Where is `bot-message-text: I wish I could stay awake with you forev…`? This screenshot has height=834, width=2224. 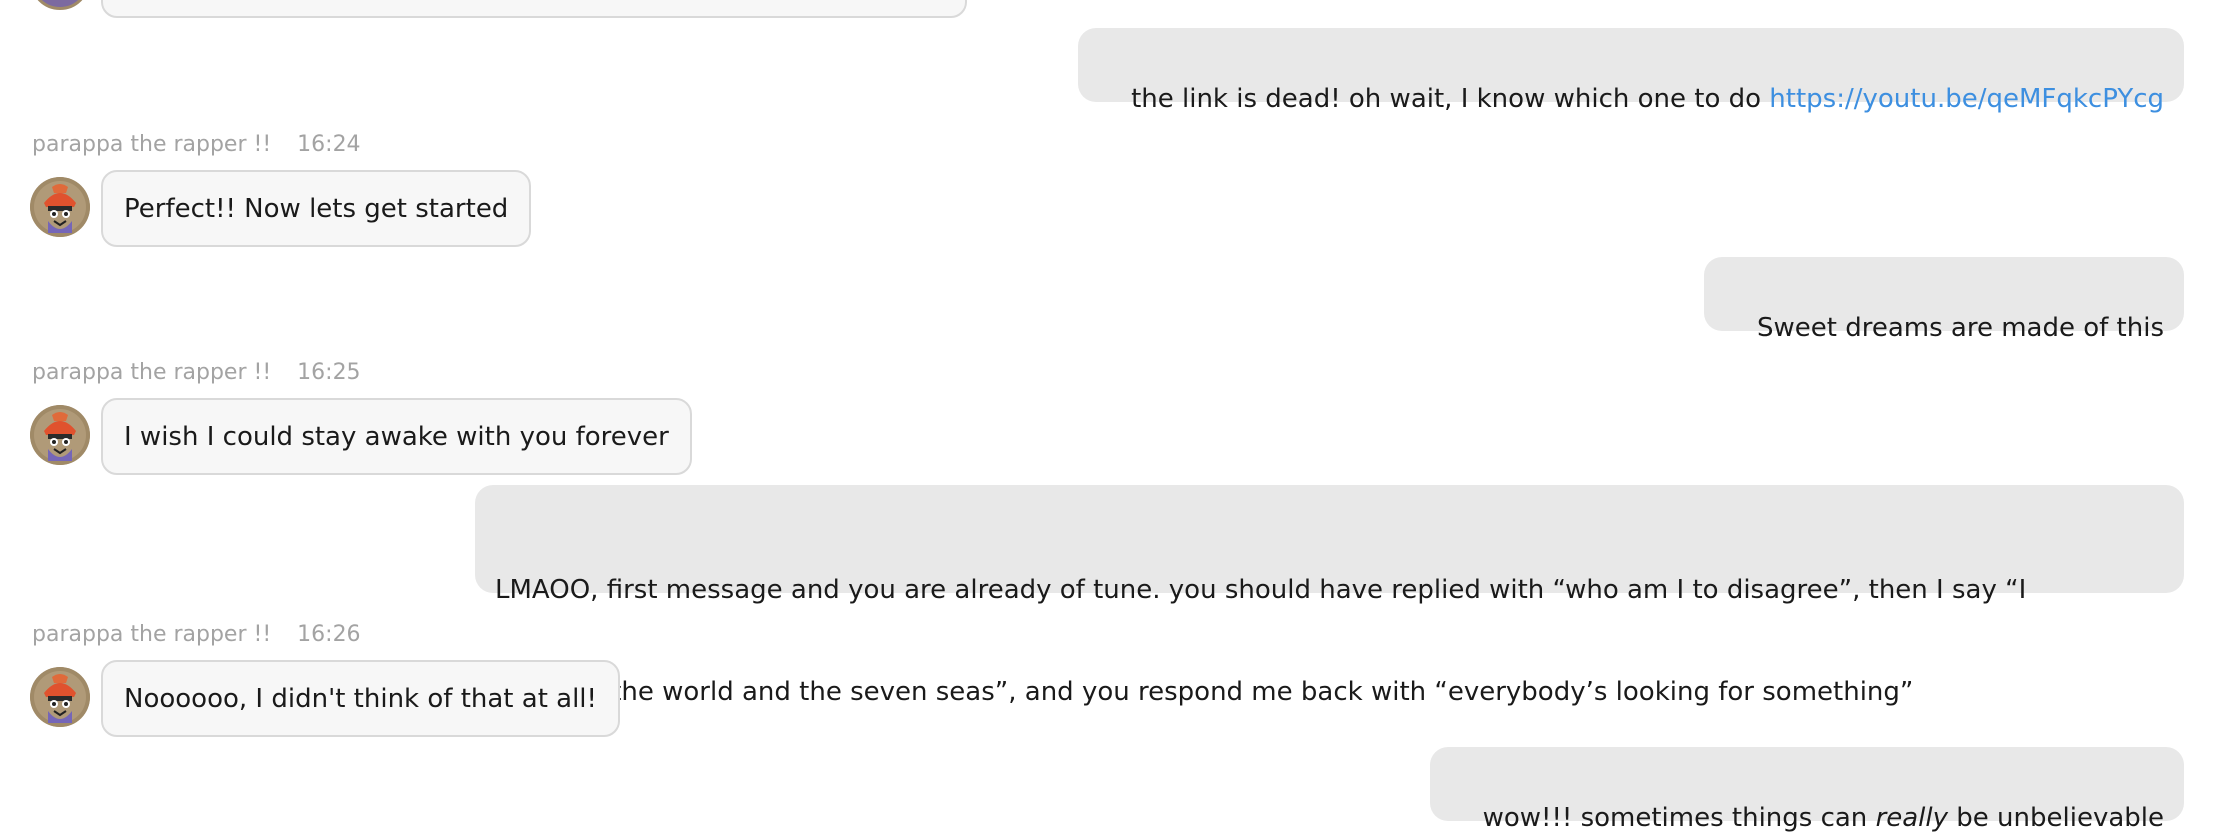 bot-message-text: I wish I could stay awake with you forev… is located at coordinates (396, 437).